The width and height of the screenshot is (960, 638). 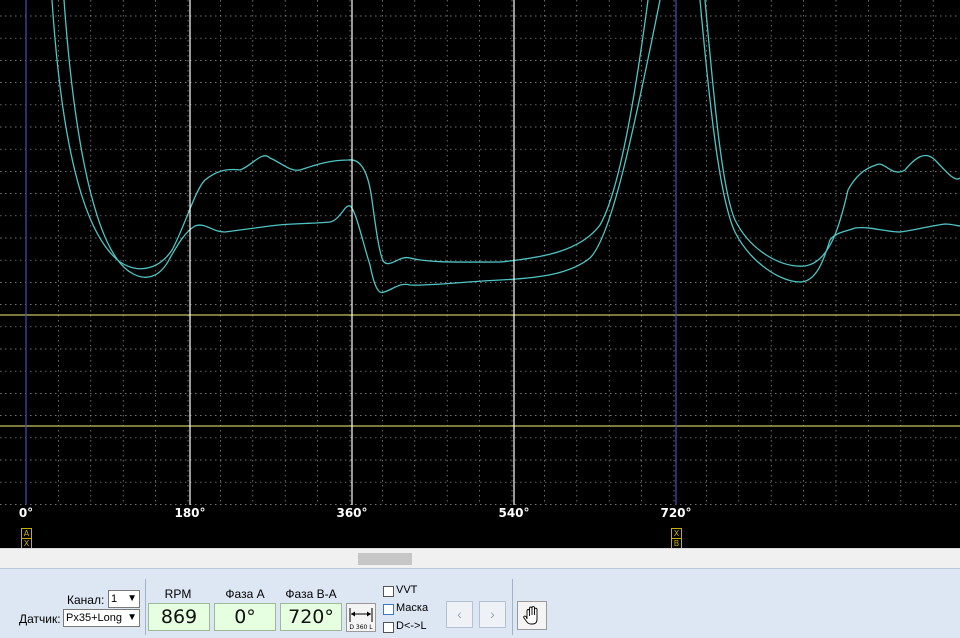 I want to click on mask-checkbox, so click(x=388, y=609).